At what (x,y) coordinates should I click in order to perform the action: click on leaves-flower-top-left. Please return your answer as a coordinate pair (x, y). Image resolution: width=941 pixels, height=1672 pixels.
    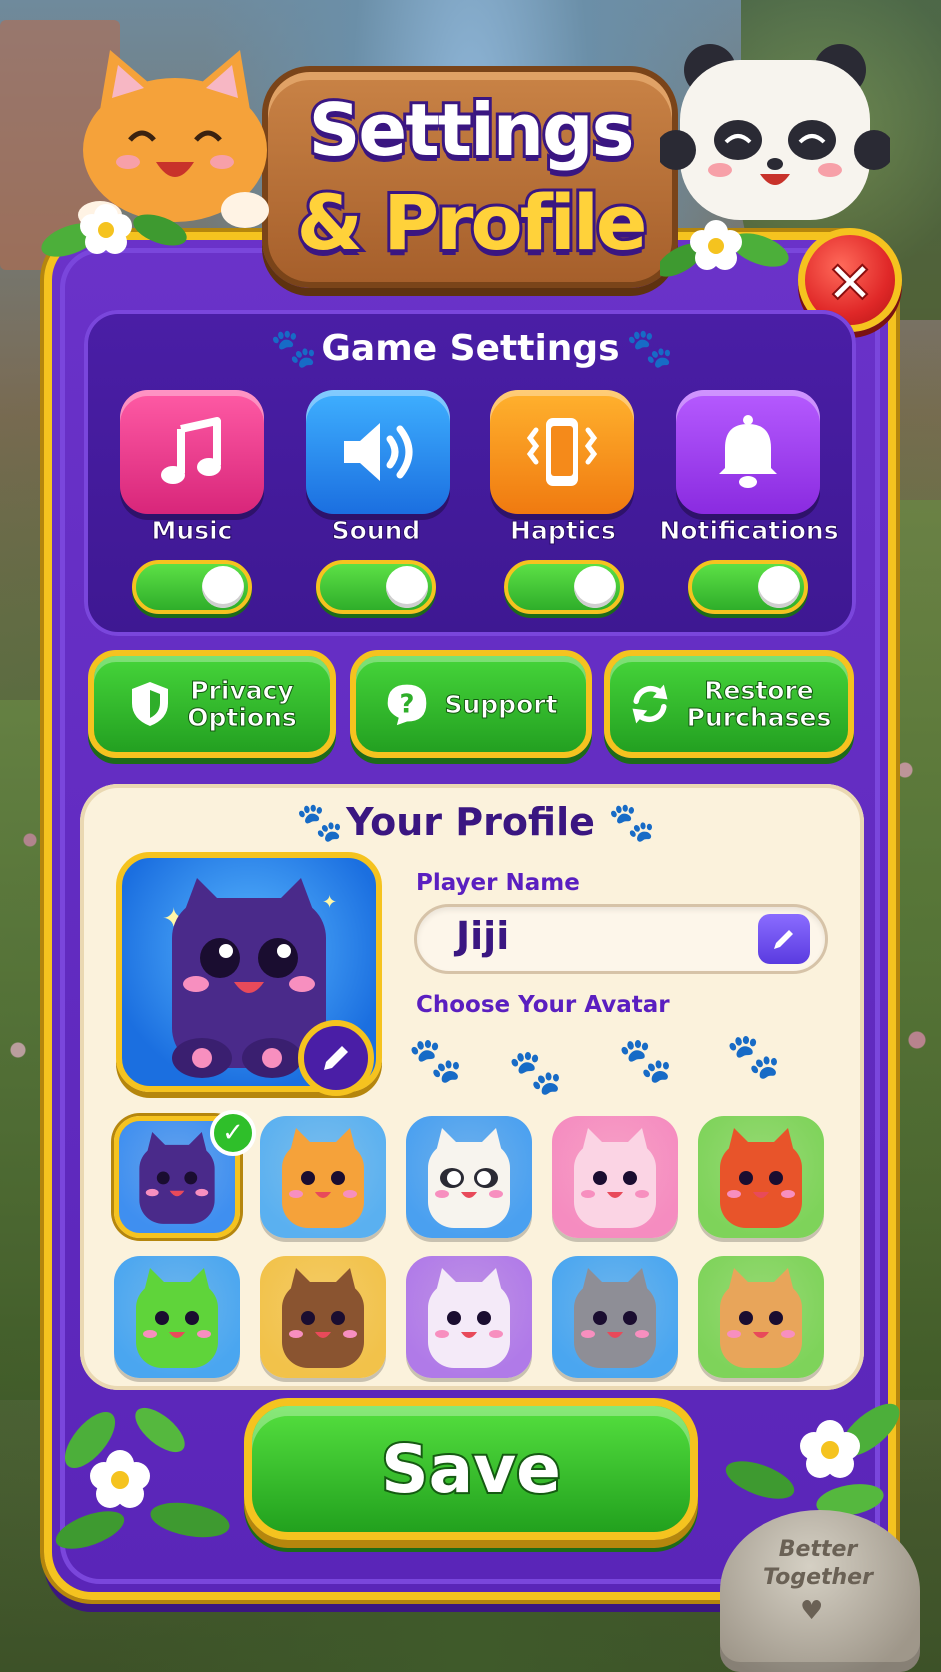
    Looking at the image, I should click on (114, 230).